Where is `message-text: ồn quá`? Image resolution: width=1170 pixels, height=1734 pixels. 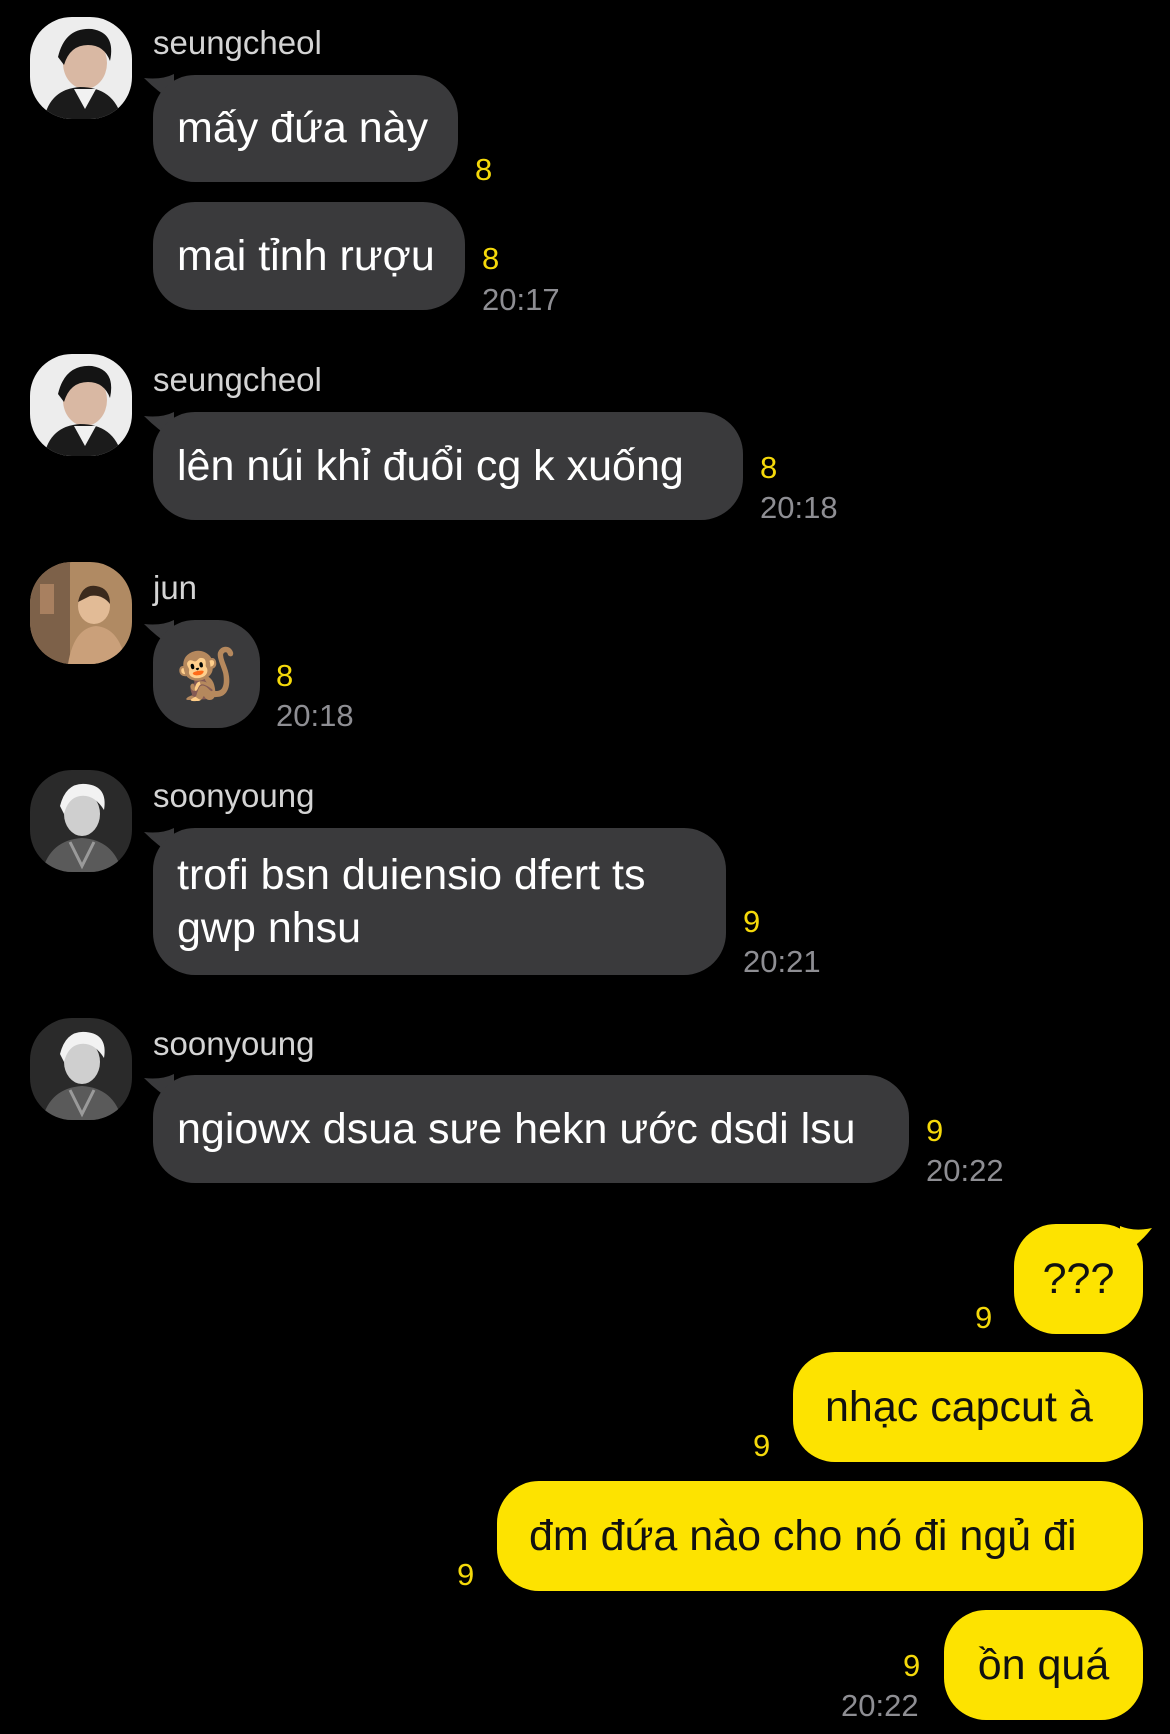 message-text: ồn quá is located at coordinates (1043, 1664).